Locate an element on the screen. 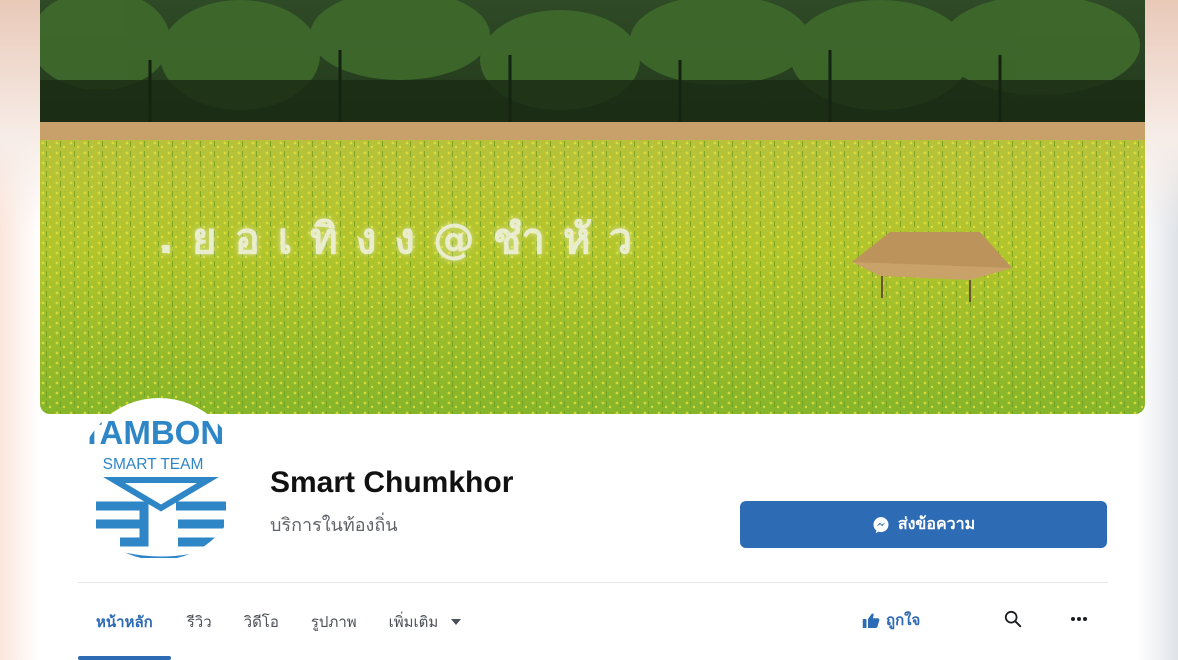  thumbs-up-icon is located at coordinates (871, 620).